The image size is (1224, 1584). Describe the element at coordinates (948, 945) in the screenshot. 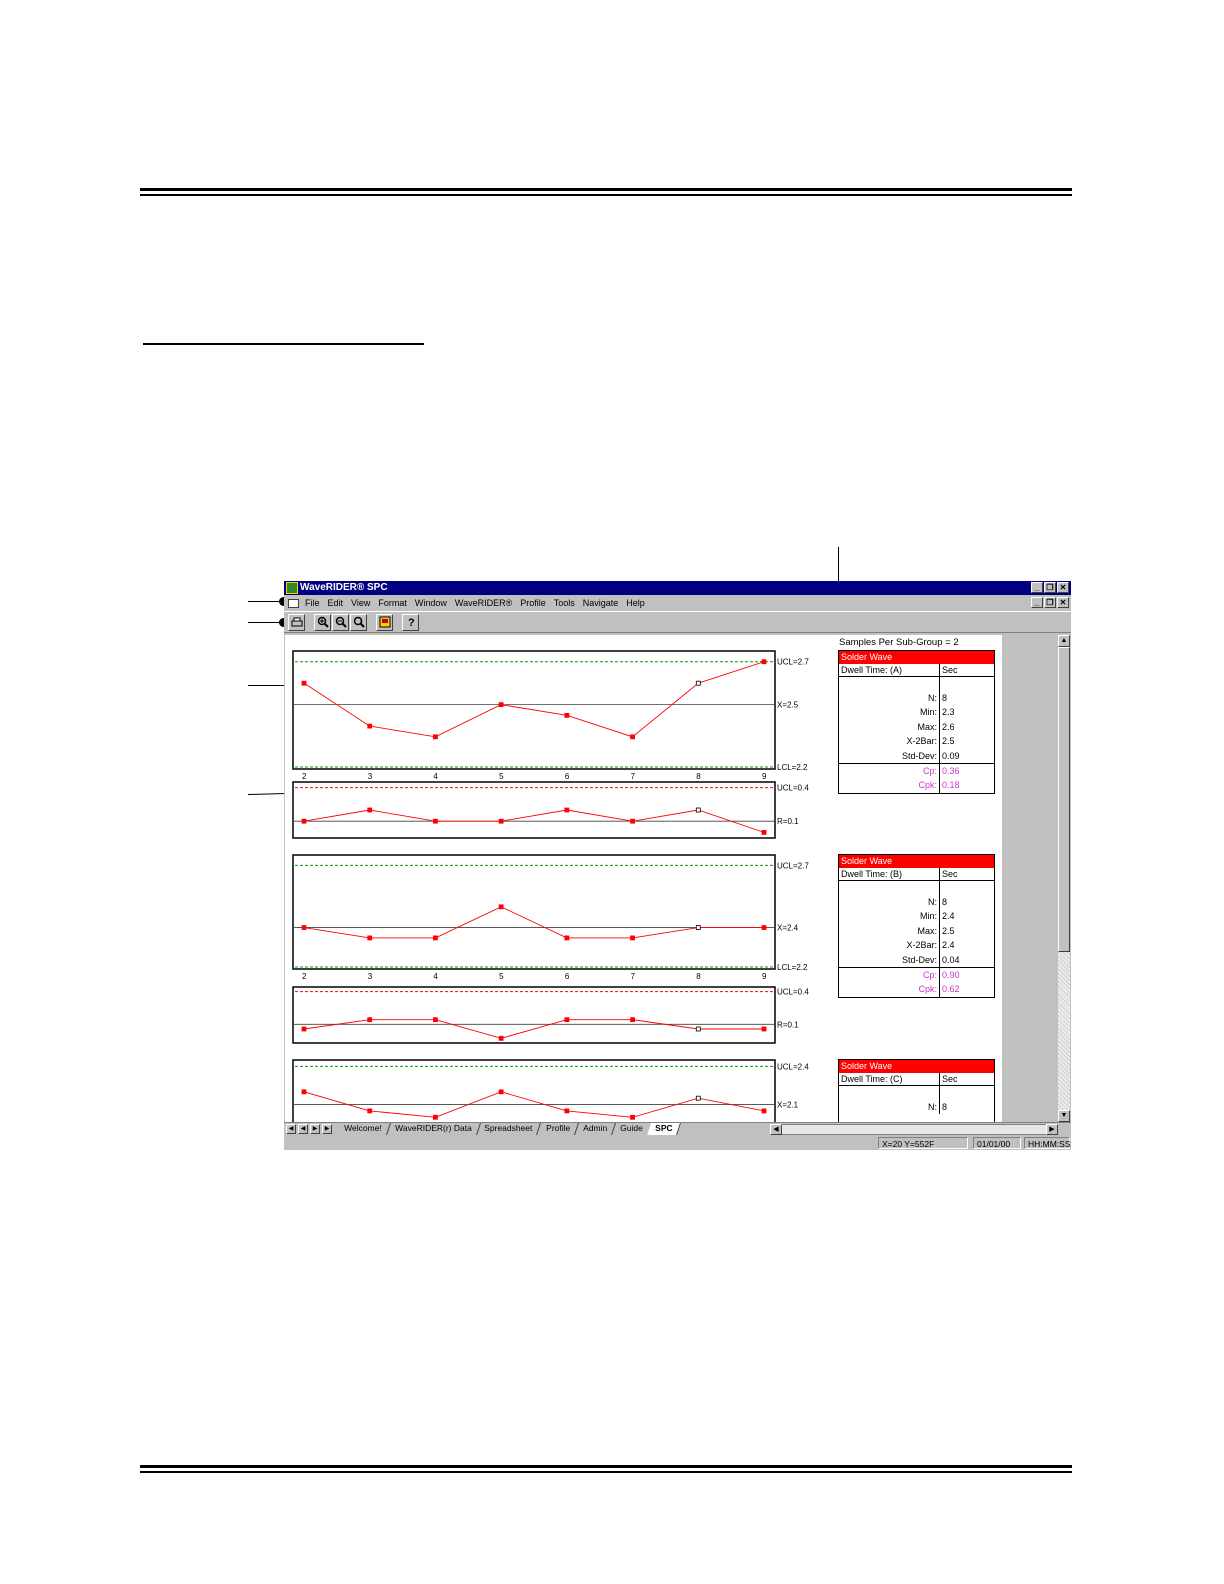

I see `stat-value: 2.4` at that location.